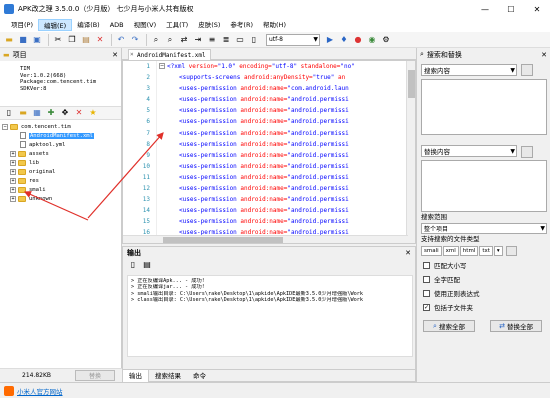 The height and width of the screenshot is (398, 550). What do you see at coordinates (40, 391) in the screenshot?
I see `official-site-link: 小米人官方网站` at bounding box center [40, 391].